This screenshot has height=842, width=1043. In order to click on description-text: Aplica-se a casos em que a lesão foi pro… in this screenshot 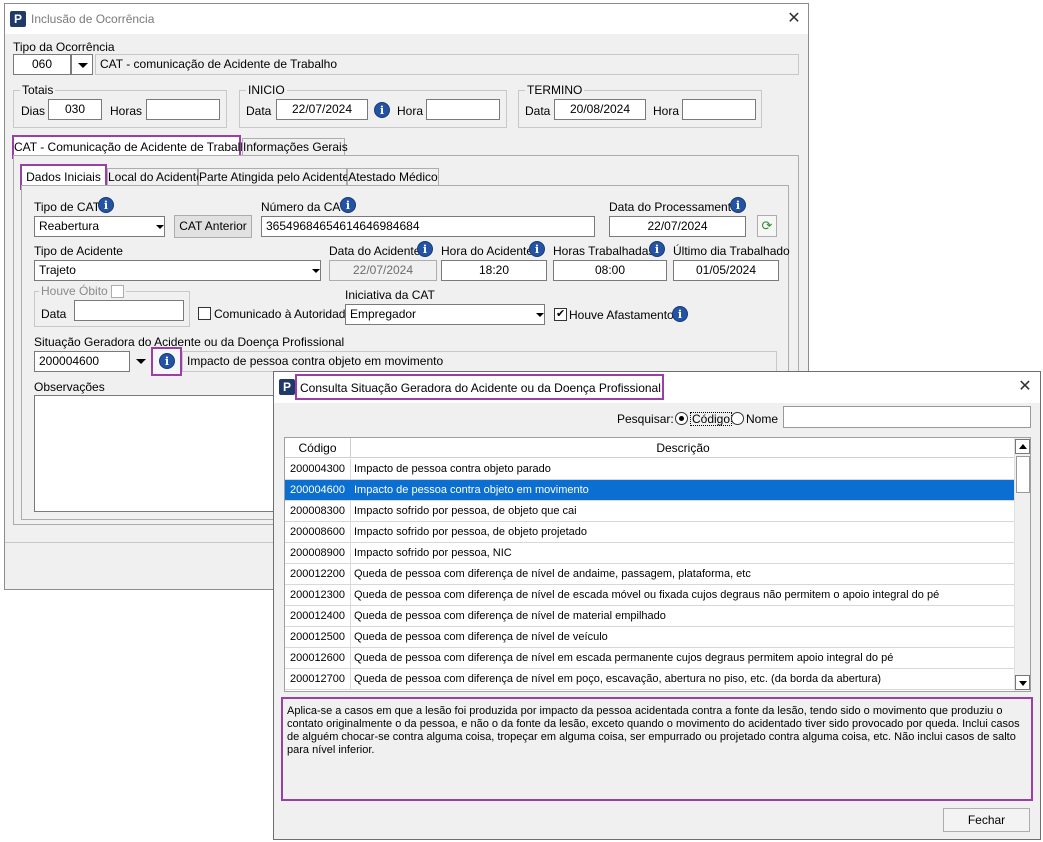, I will do `click(653, 730)`.